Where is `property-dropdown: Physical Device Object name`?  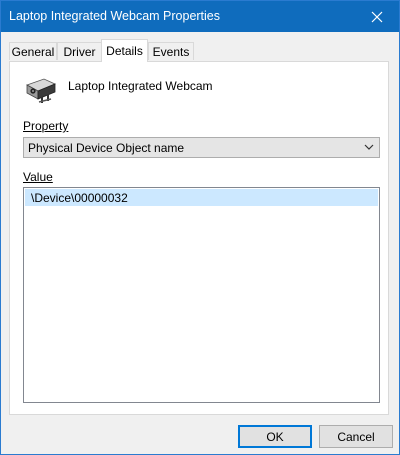
property-dropdown: Physical Device Object name is located at coordinates (201, 147).